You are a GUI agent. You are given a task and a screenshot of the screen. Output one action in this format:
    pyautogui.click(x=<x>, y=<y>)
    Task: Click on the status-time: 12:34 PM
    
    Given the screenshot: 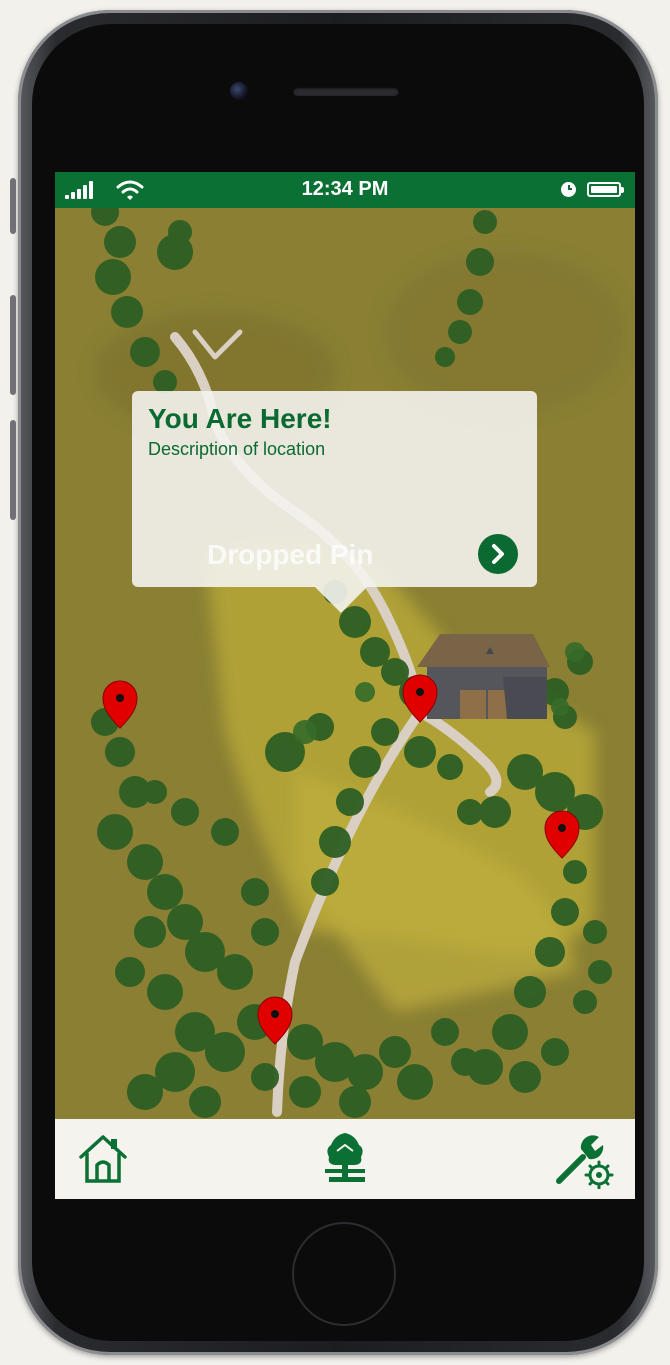 What is the action you would take?
    pyautogui.click(x=345, y=189)
    